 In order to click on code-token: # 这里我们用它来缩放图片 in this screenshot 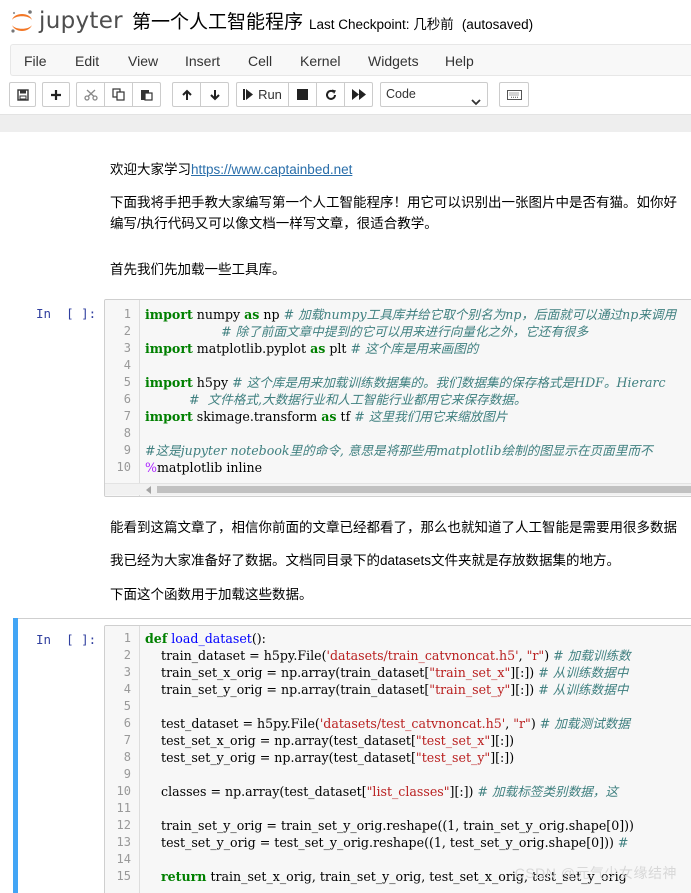, I will do `click(431, 416)`.